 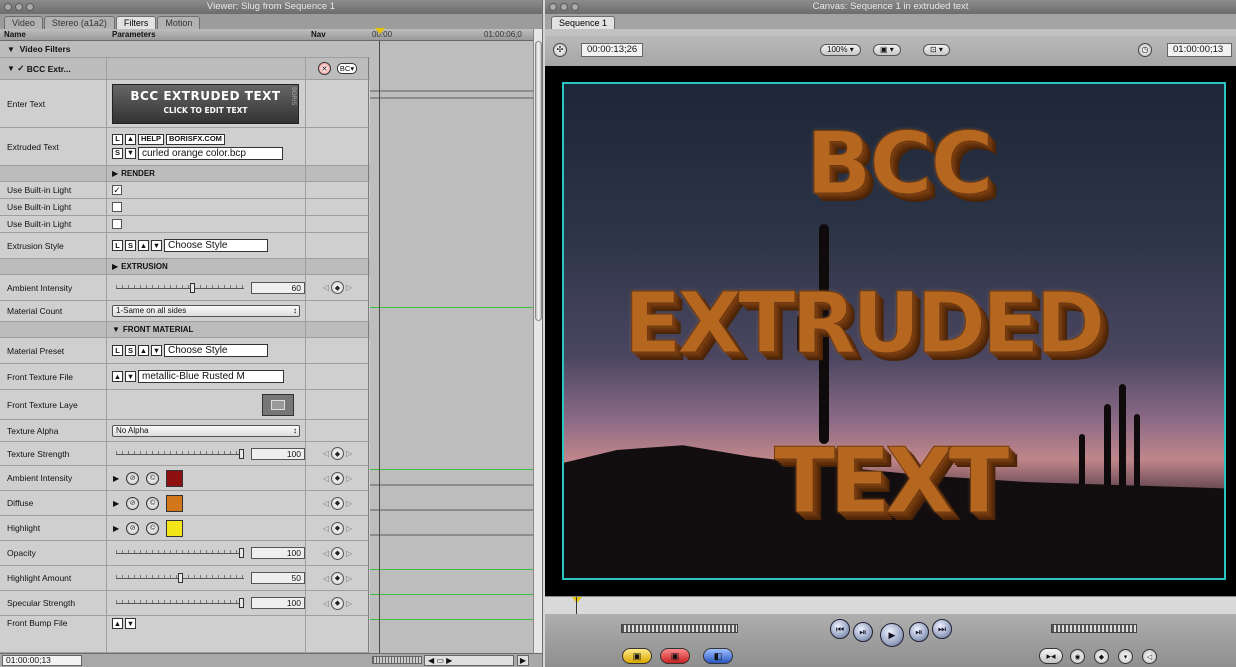 What do you see at coordinates (538, 181) in the screenshot?
I see `scroll-thumb` at bounding box center [538, 181].